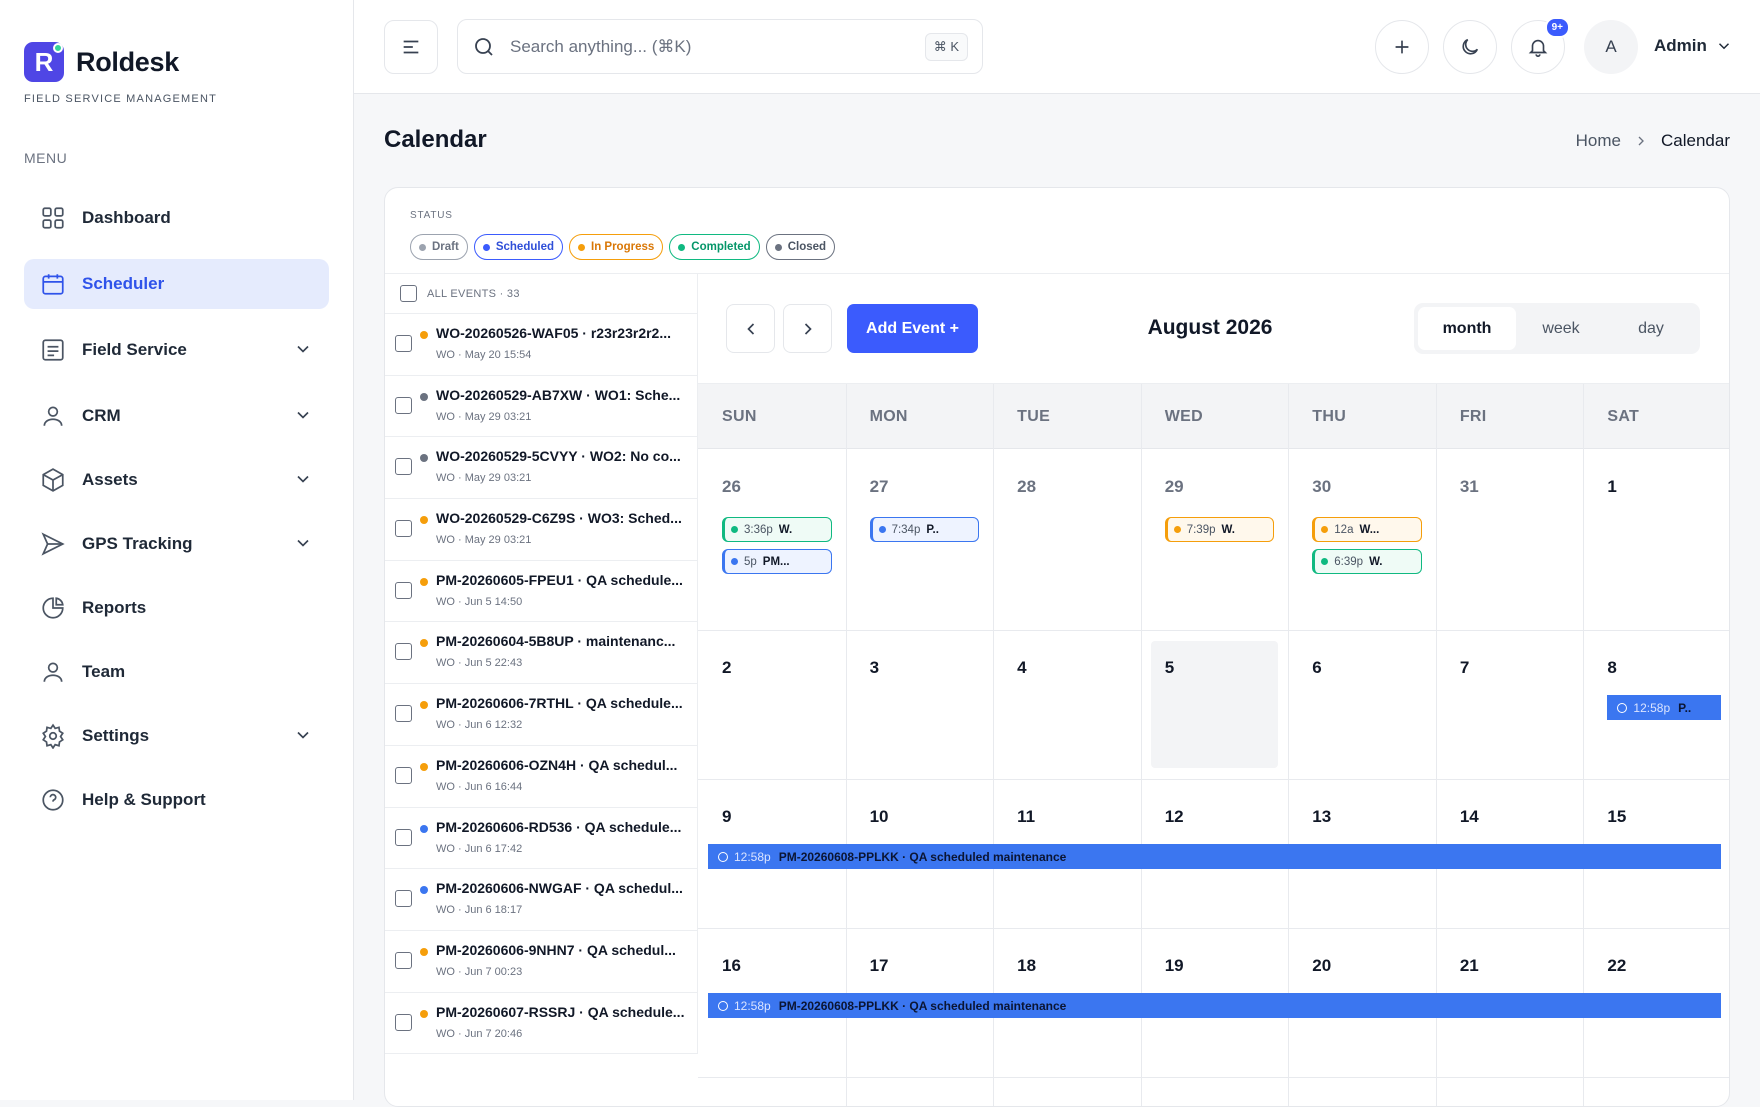  I want to click on theme-toggle-button, so click(1470, 47).